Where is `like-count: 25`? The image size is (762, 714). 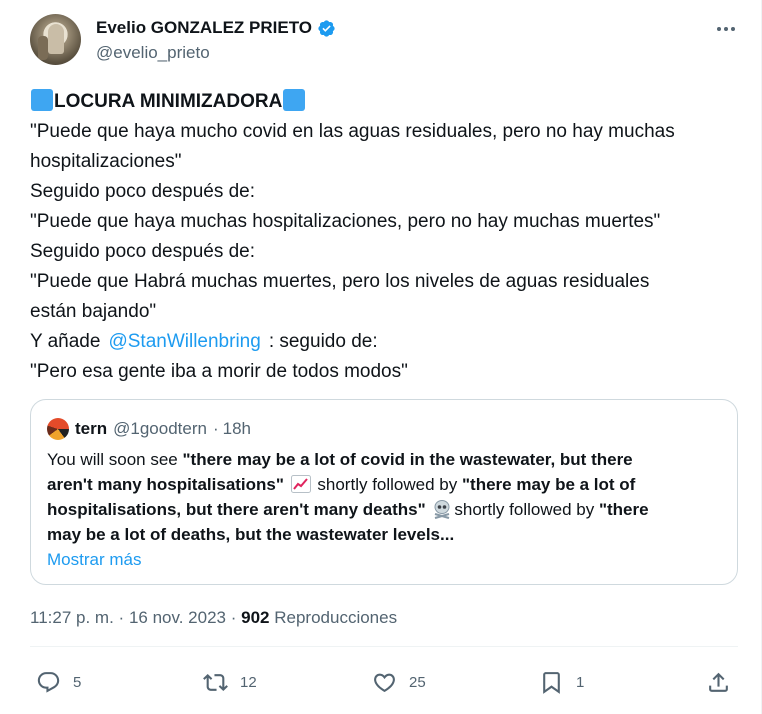 like-count: 25 is located at coordinates (417, 682).